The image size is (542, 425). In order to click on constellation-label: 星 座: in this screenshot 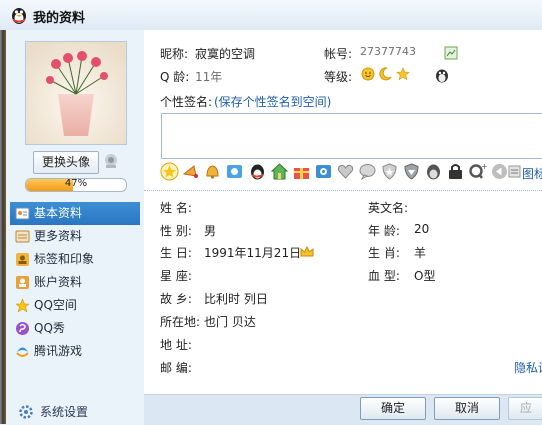, I will do `click(176, 276)`.